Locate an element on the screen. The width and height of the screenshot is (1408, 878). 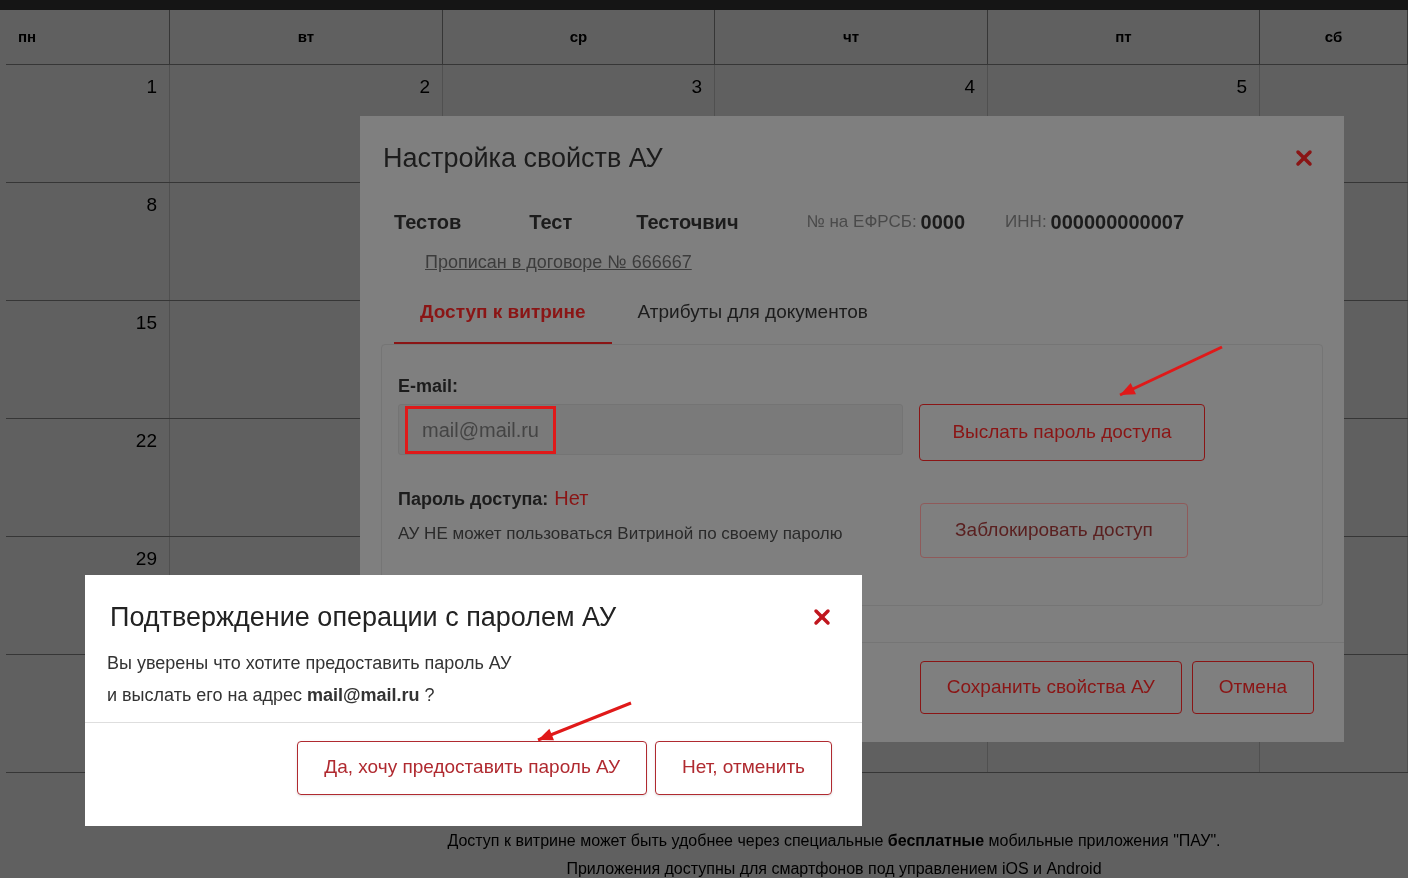
weekday-header: сб is located at coordinates (1333, 36).